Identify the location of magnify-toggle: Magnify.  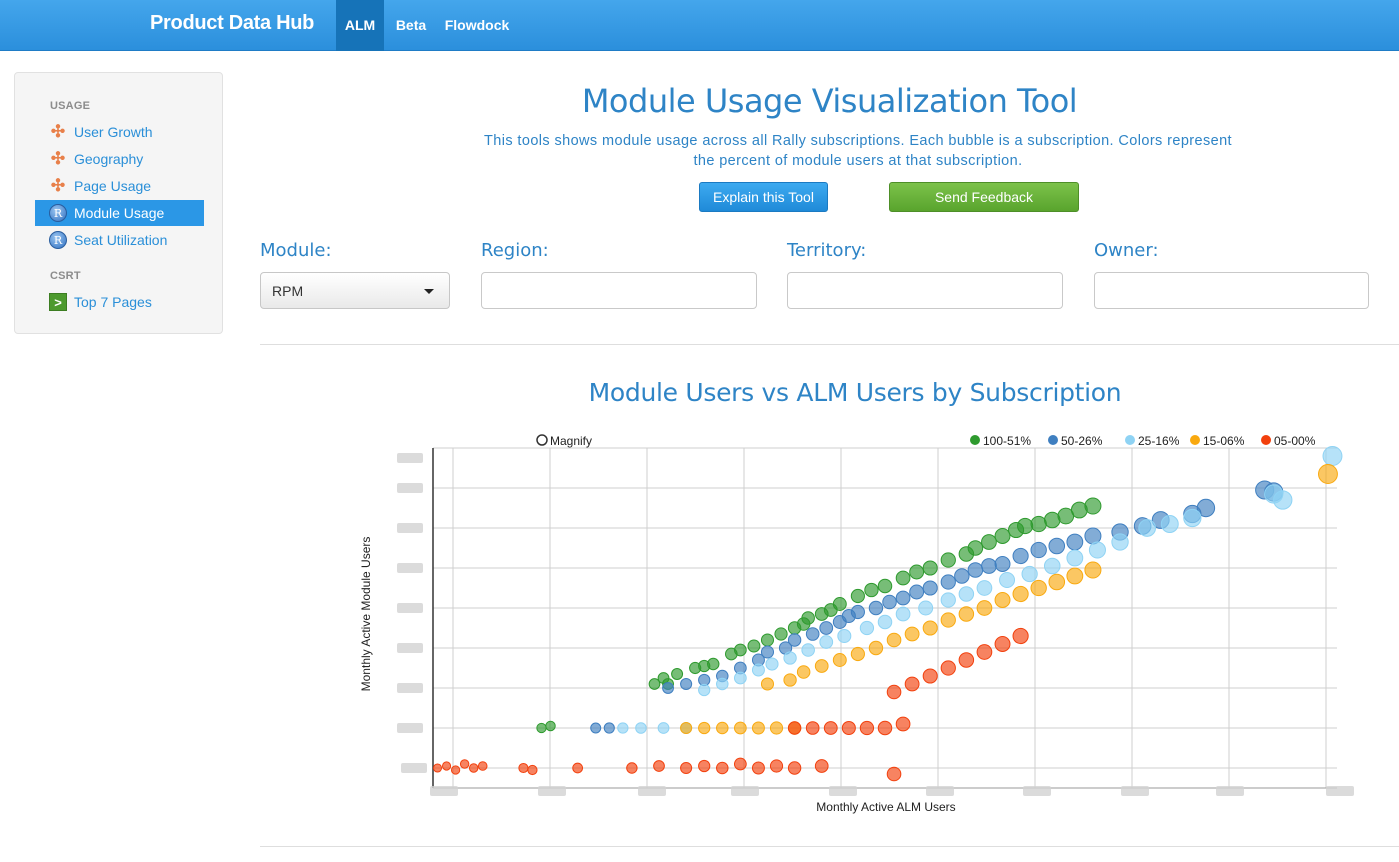
(564, 441).